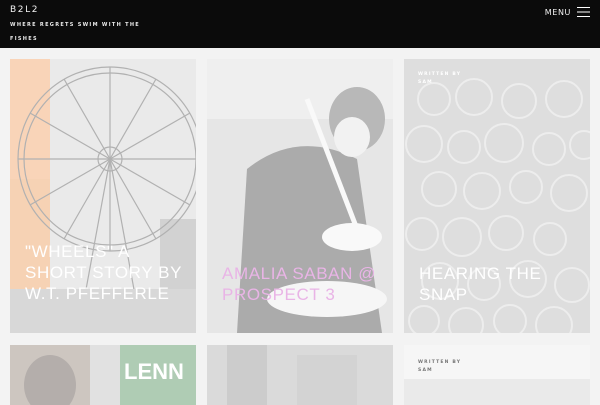 This screenshot has width=600, height=405. I want to click on menu-button: MENU, so click(567, 12).